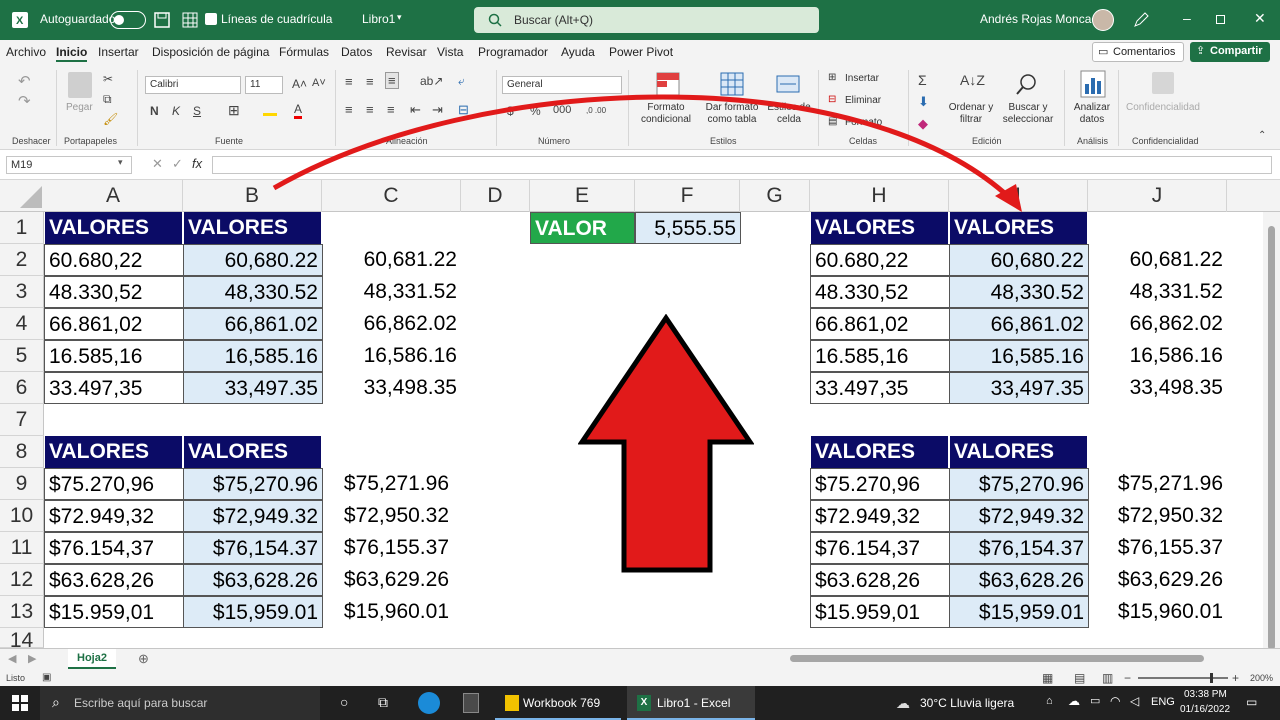 The width and height of the screenshot is (1280, 720). I want to click on cell-i3: 48,330.52, so click(1019, 292).